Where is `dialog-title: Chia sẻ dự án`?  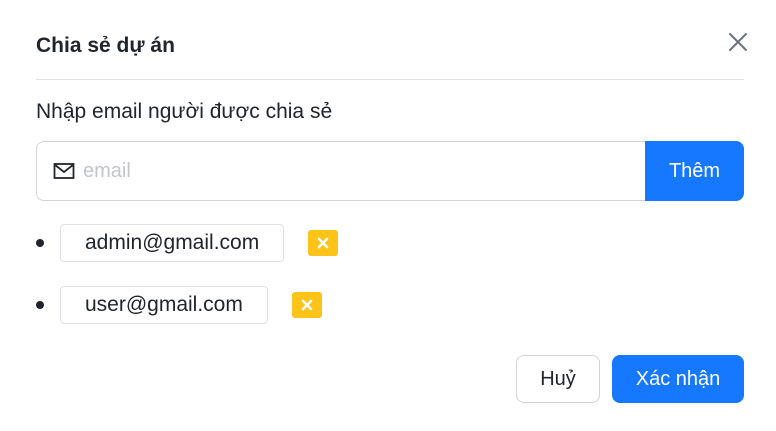 dialog-title: Chia sẻ dự án is located at coordinates (105, 45).